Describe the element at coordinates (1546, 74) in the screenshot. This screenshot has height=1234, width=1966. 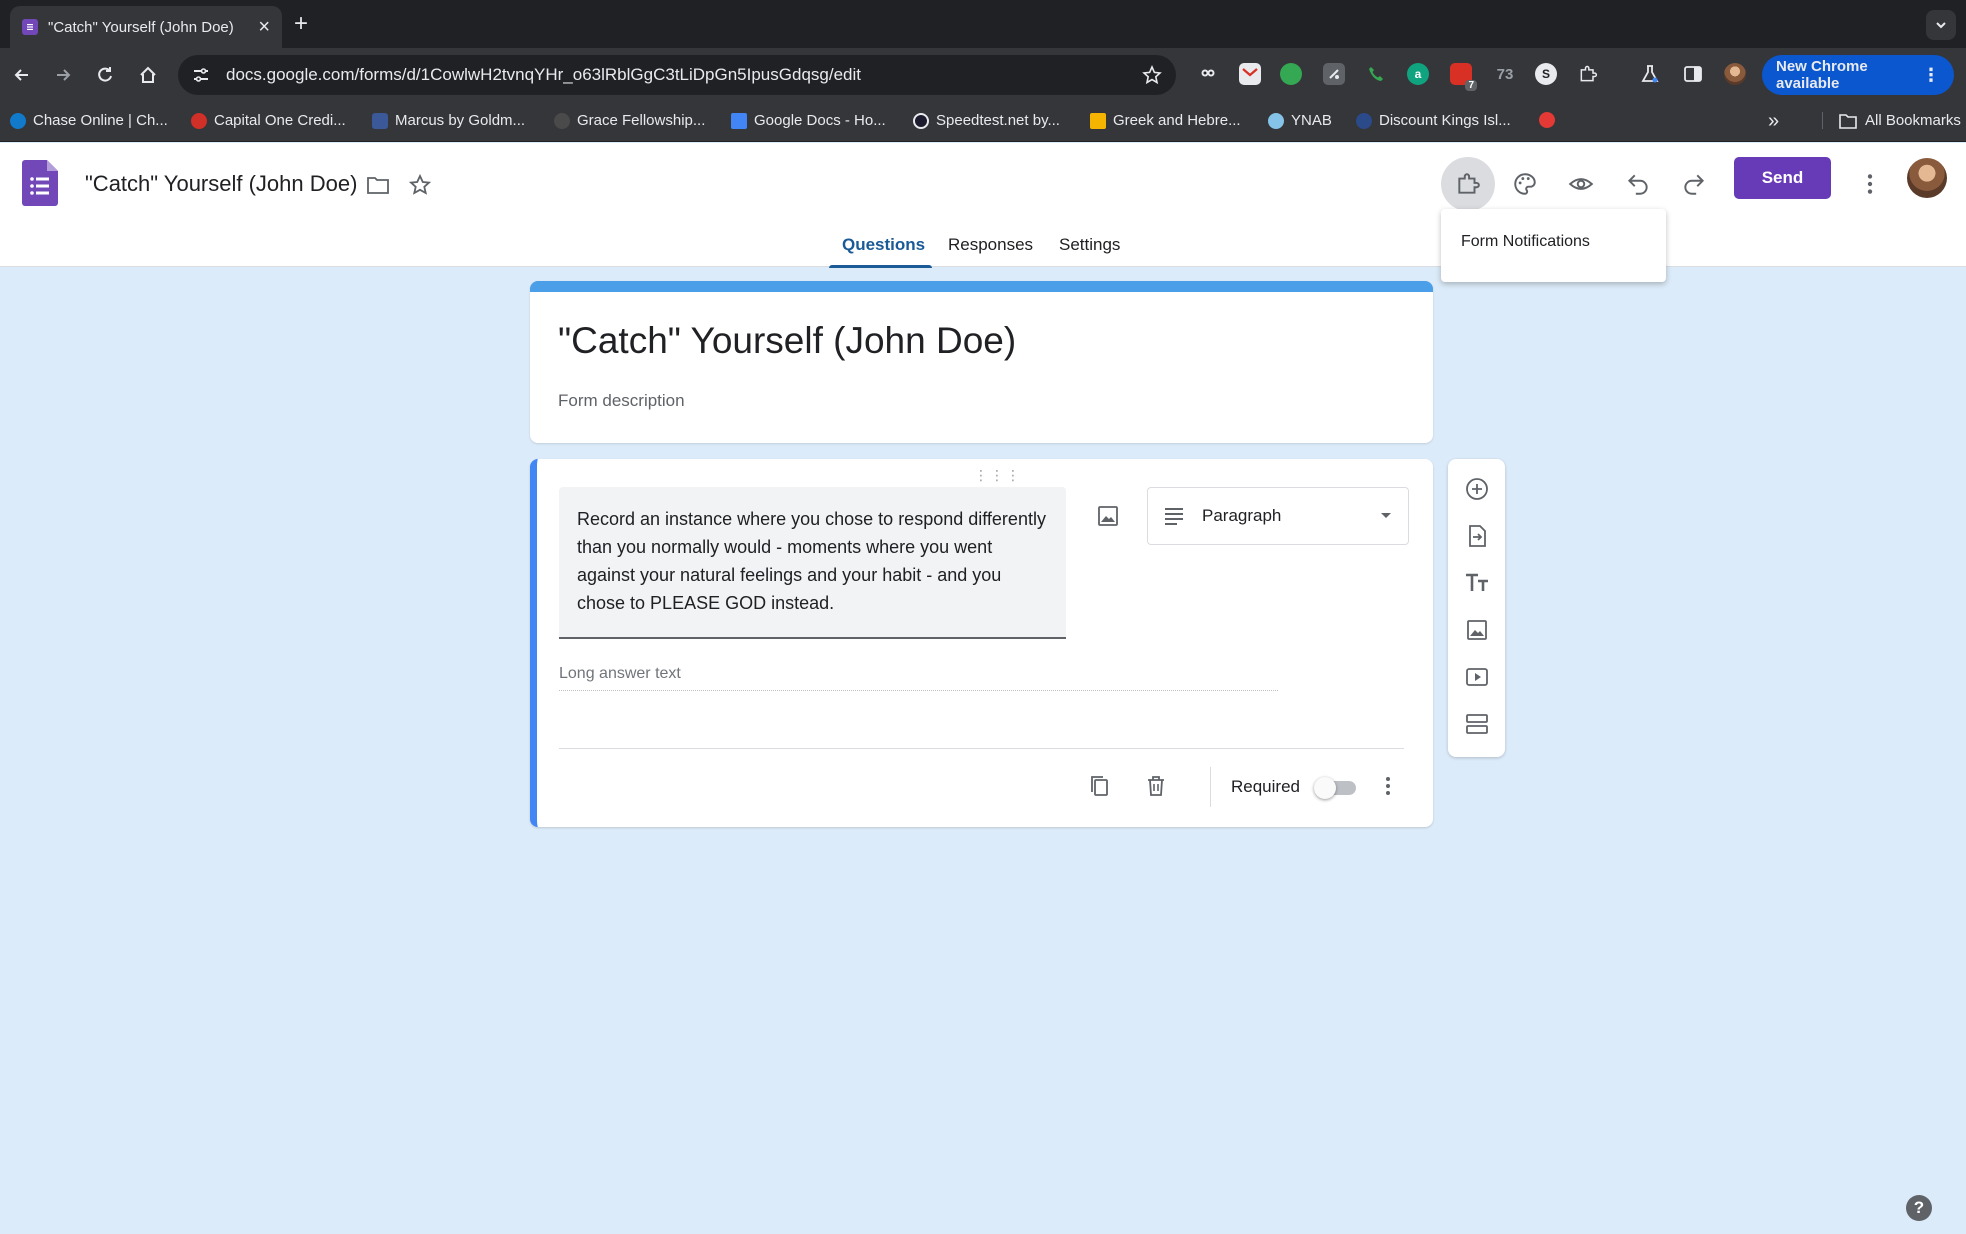
I see `extension-s-icon: S` at that location.